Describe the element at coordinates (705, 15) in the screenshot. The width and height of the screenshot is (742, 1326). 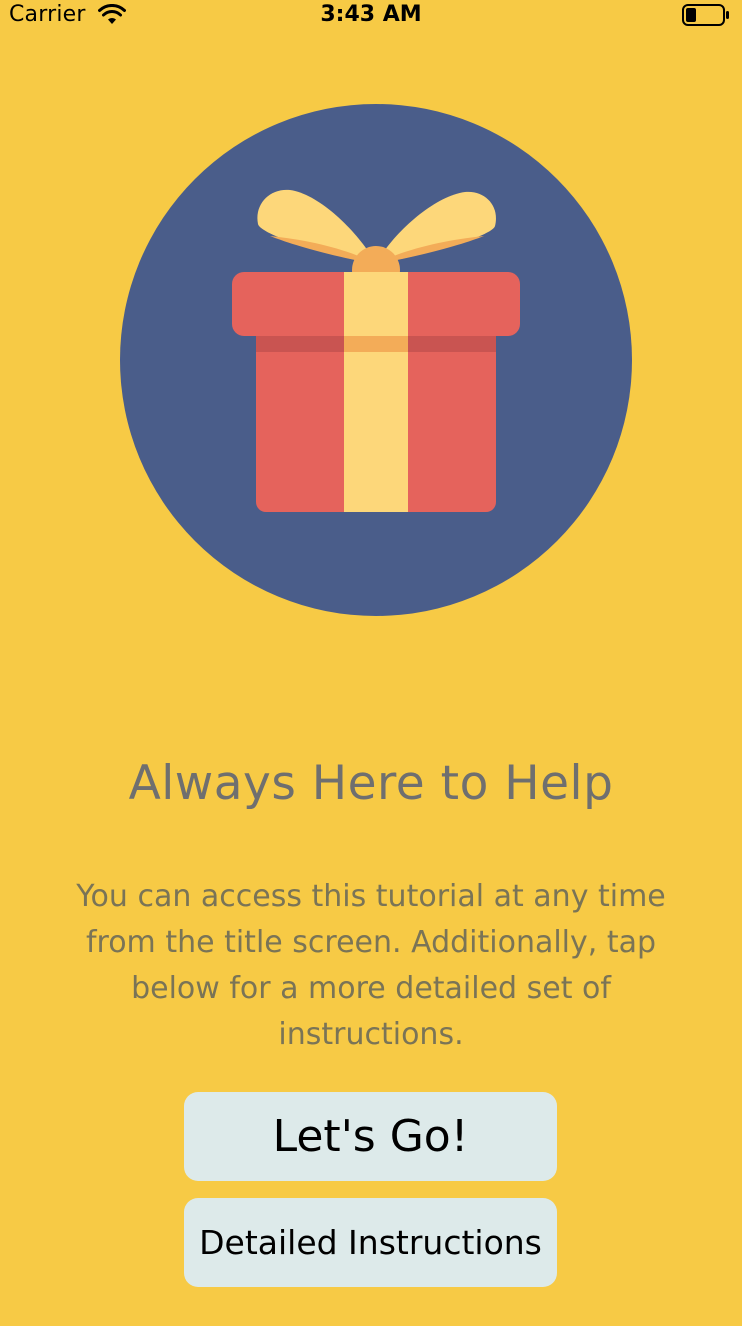
I see `battery-low-icon` at that location.